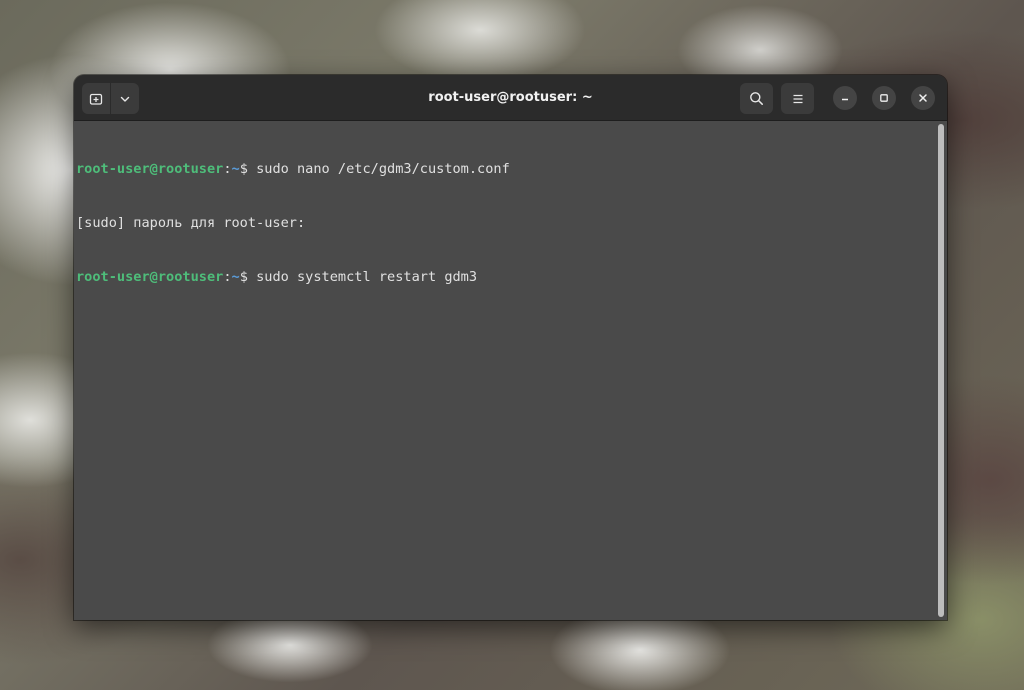 This screenshot has width=1024, height=690. I want to click on terminal-line: [sudo] пароль для root-user:, so click(505, 223).